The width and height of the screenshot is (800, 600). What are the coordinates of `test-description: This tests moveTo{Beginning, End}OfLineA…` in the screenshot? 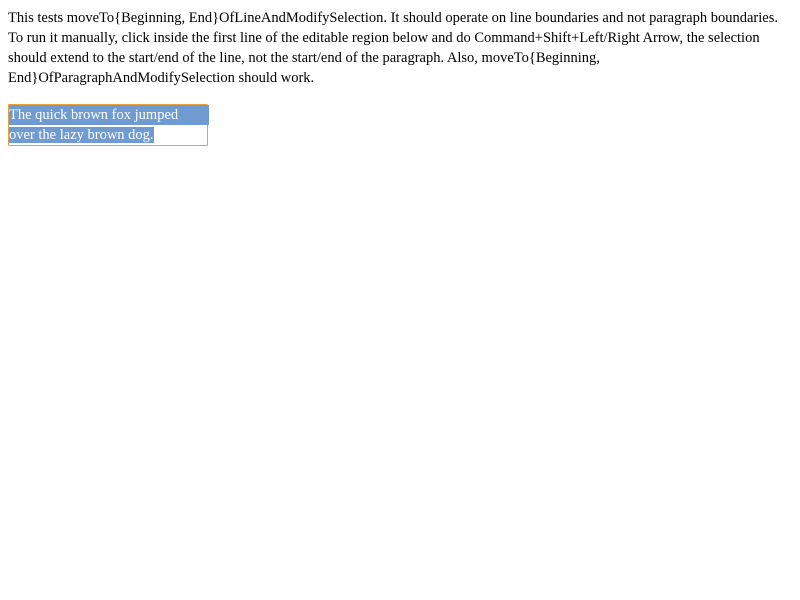 It's located at (393, 48).